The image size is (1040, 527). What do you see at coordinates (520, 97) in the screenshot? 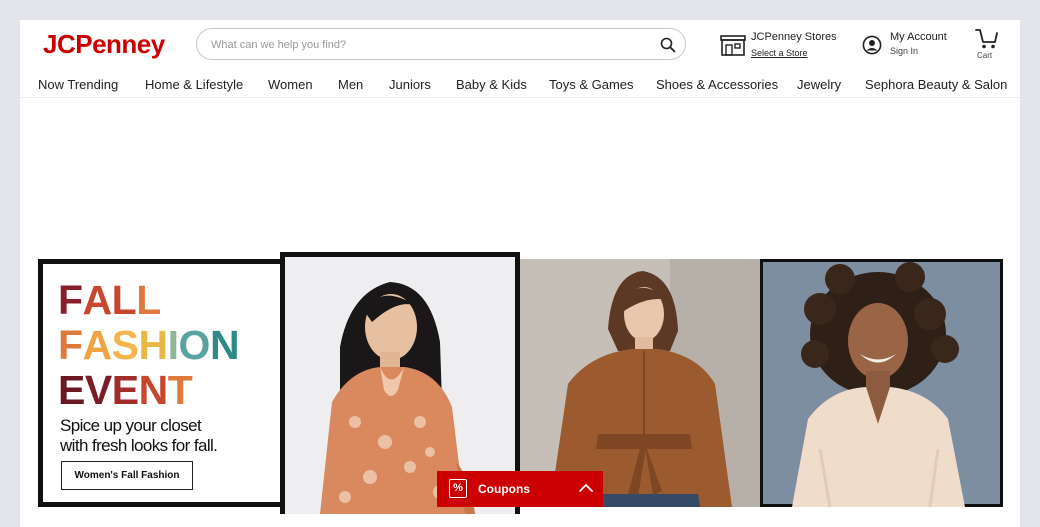
I see `nav-divider` at bounding box center [520, 97].